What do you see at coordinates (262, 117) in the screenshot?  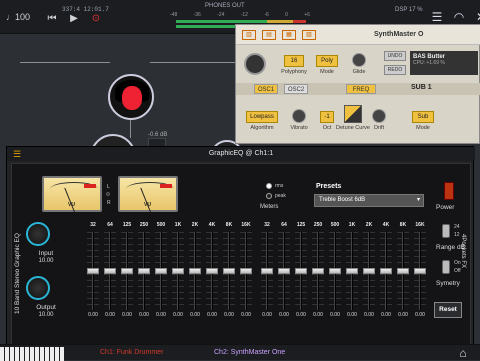 I see `algorithm-value: Lowpass` at bounding box center [262, 117].